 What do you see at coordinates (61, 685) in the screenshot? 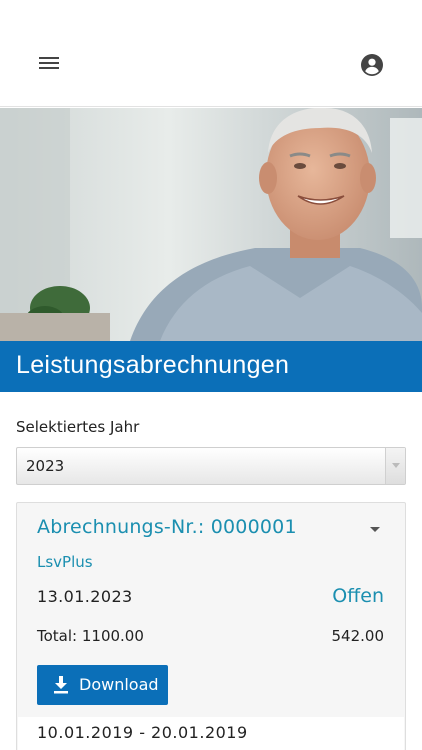
I see `download-icon` at bounding box center [61, 685].